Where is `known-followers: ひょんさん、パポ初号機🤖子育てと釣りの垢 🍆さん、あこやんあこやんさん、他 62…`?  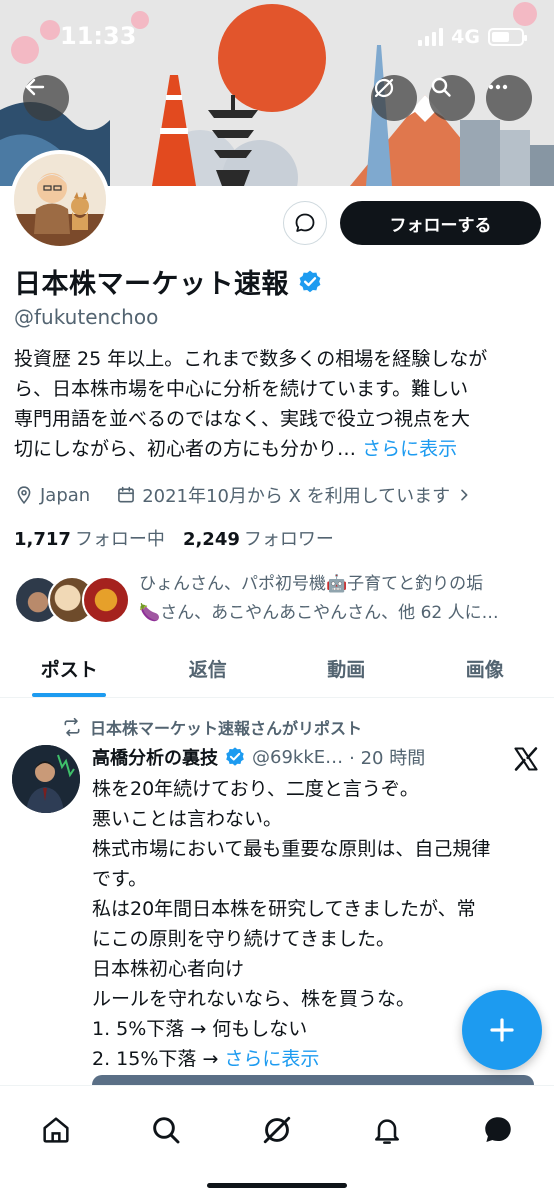
known-followers: ひょんさん、パポ初号機🤖子育てと釣りの垢 🍆さん、あこやんあこやんさん、他 62… is located at coordinates (279, 601).